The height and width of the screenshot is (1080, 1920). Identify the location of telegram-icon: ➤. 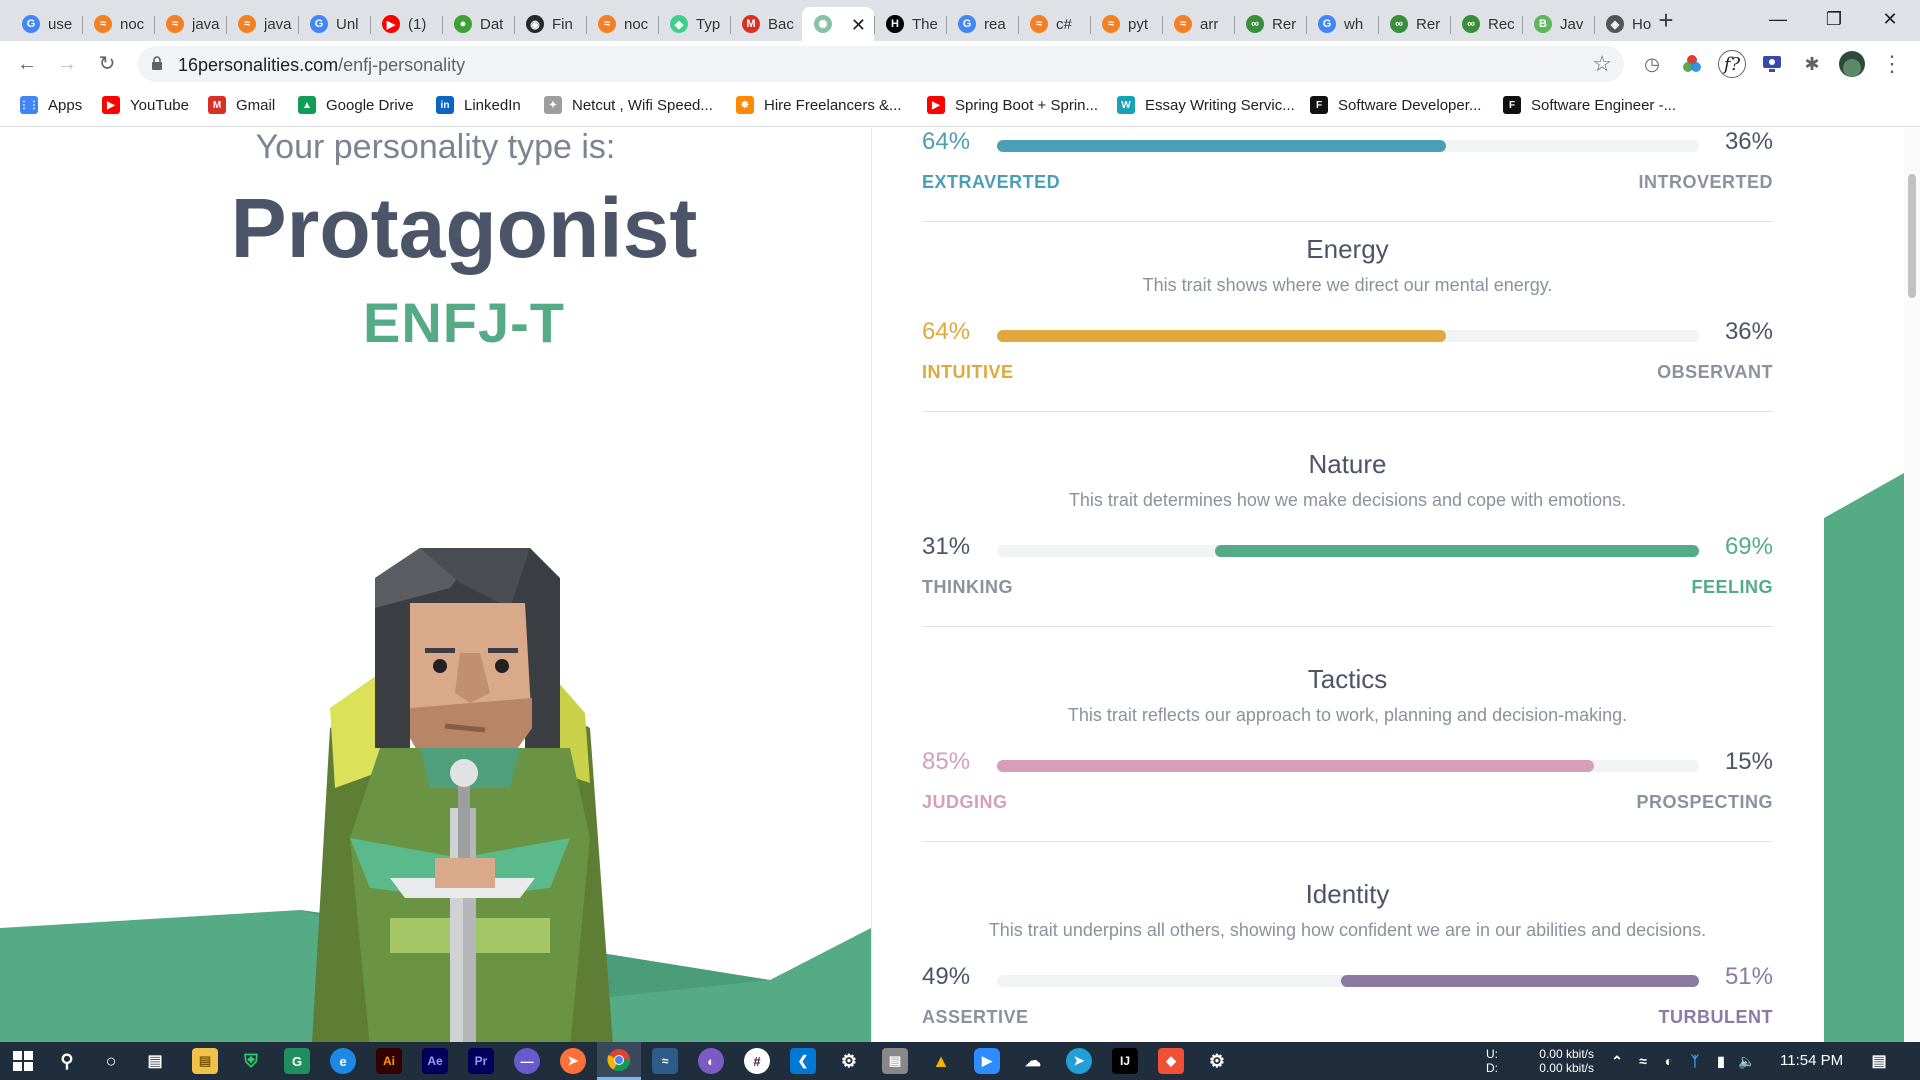
(1079, 1061).